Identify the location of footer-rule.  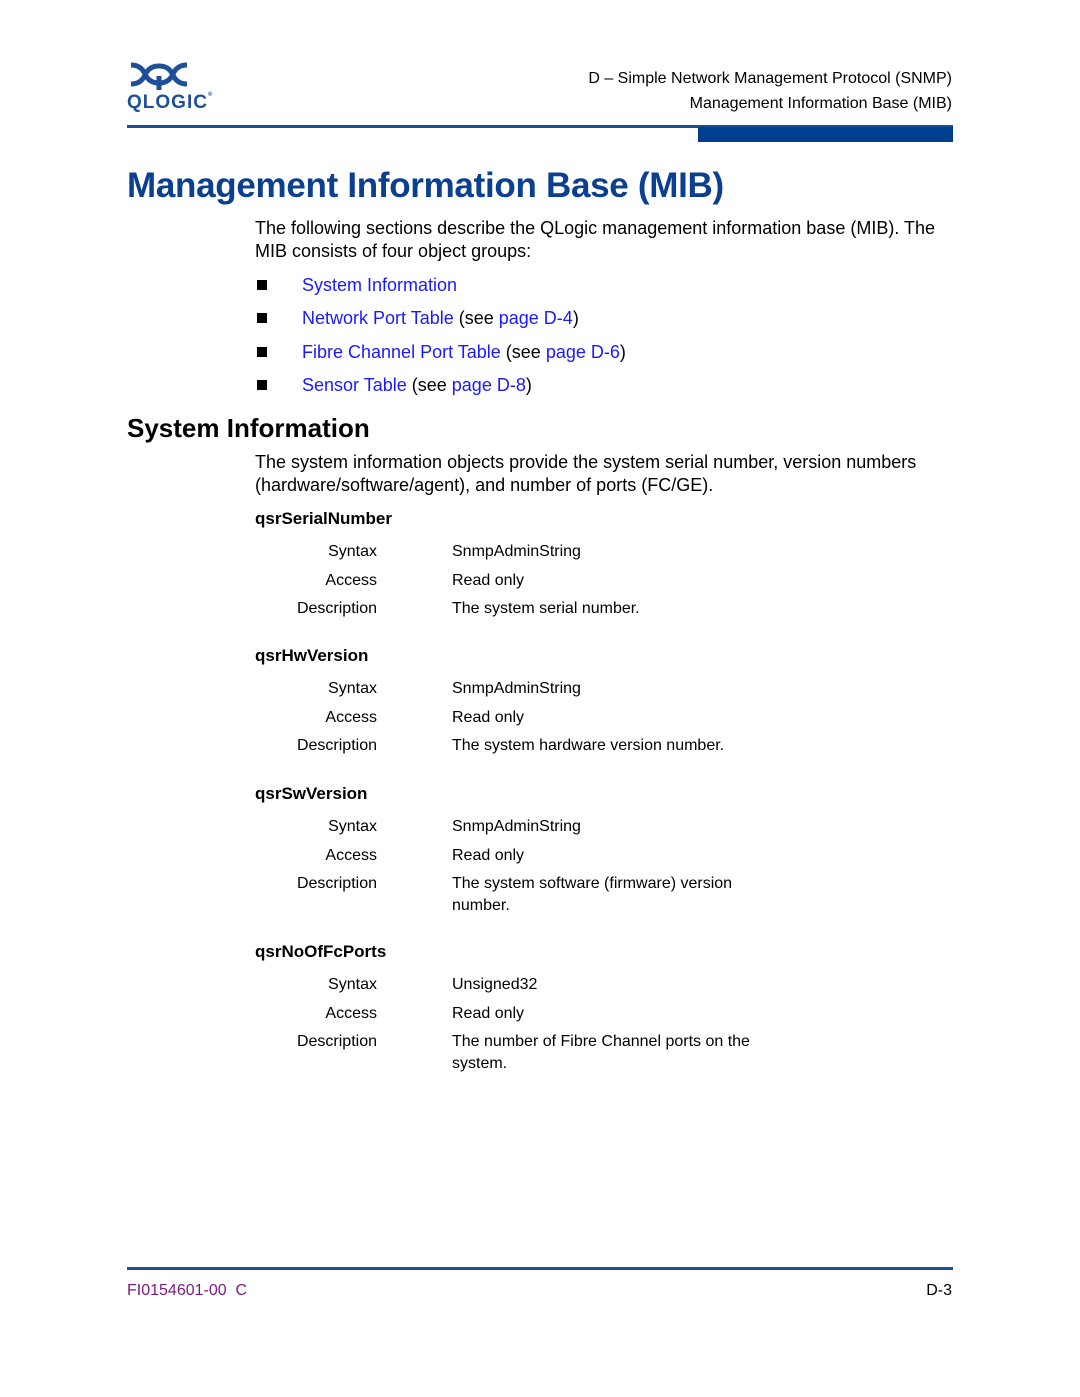
(540, 1268).